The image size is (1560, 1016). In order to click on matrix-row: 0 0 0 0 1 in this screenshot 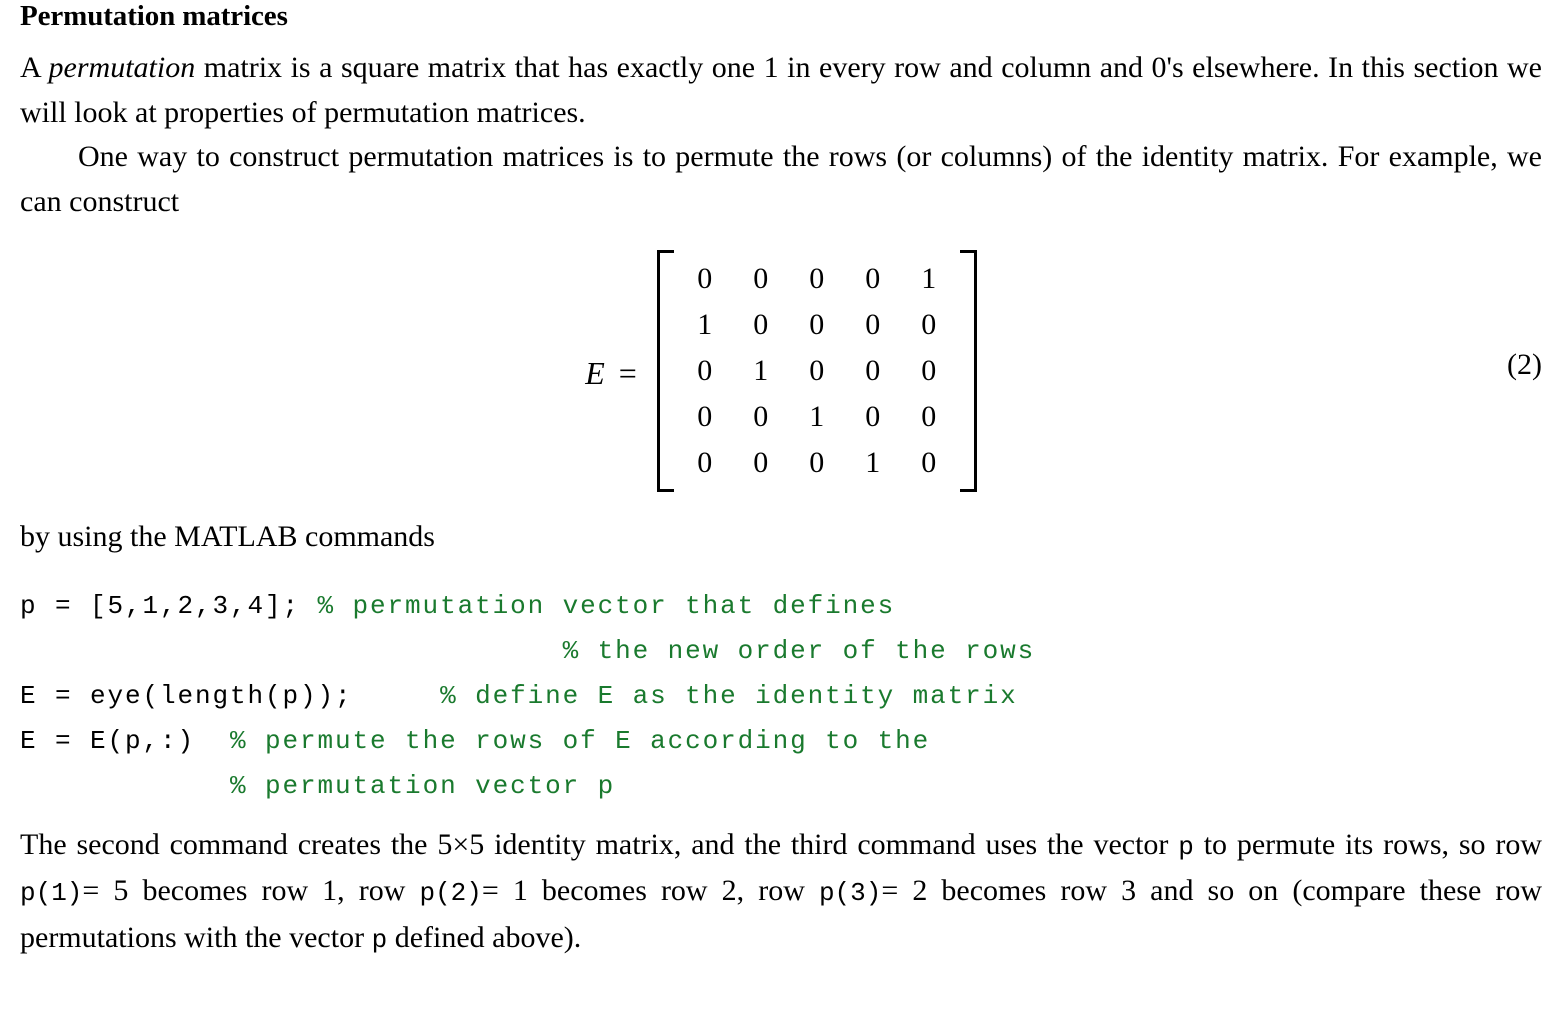, I will do `click(817, 279)`.